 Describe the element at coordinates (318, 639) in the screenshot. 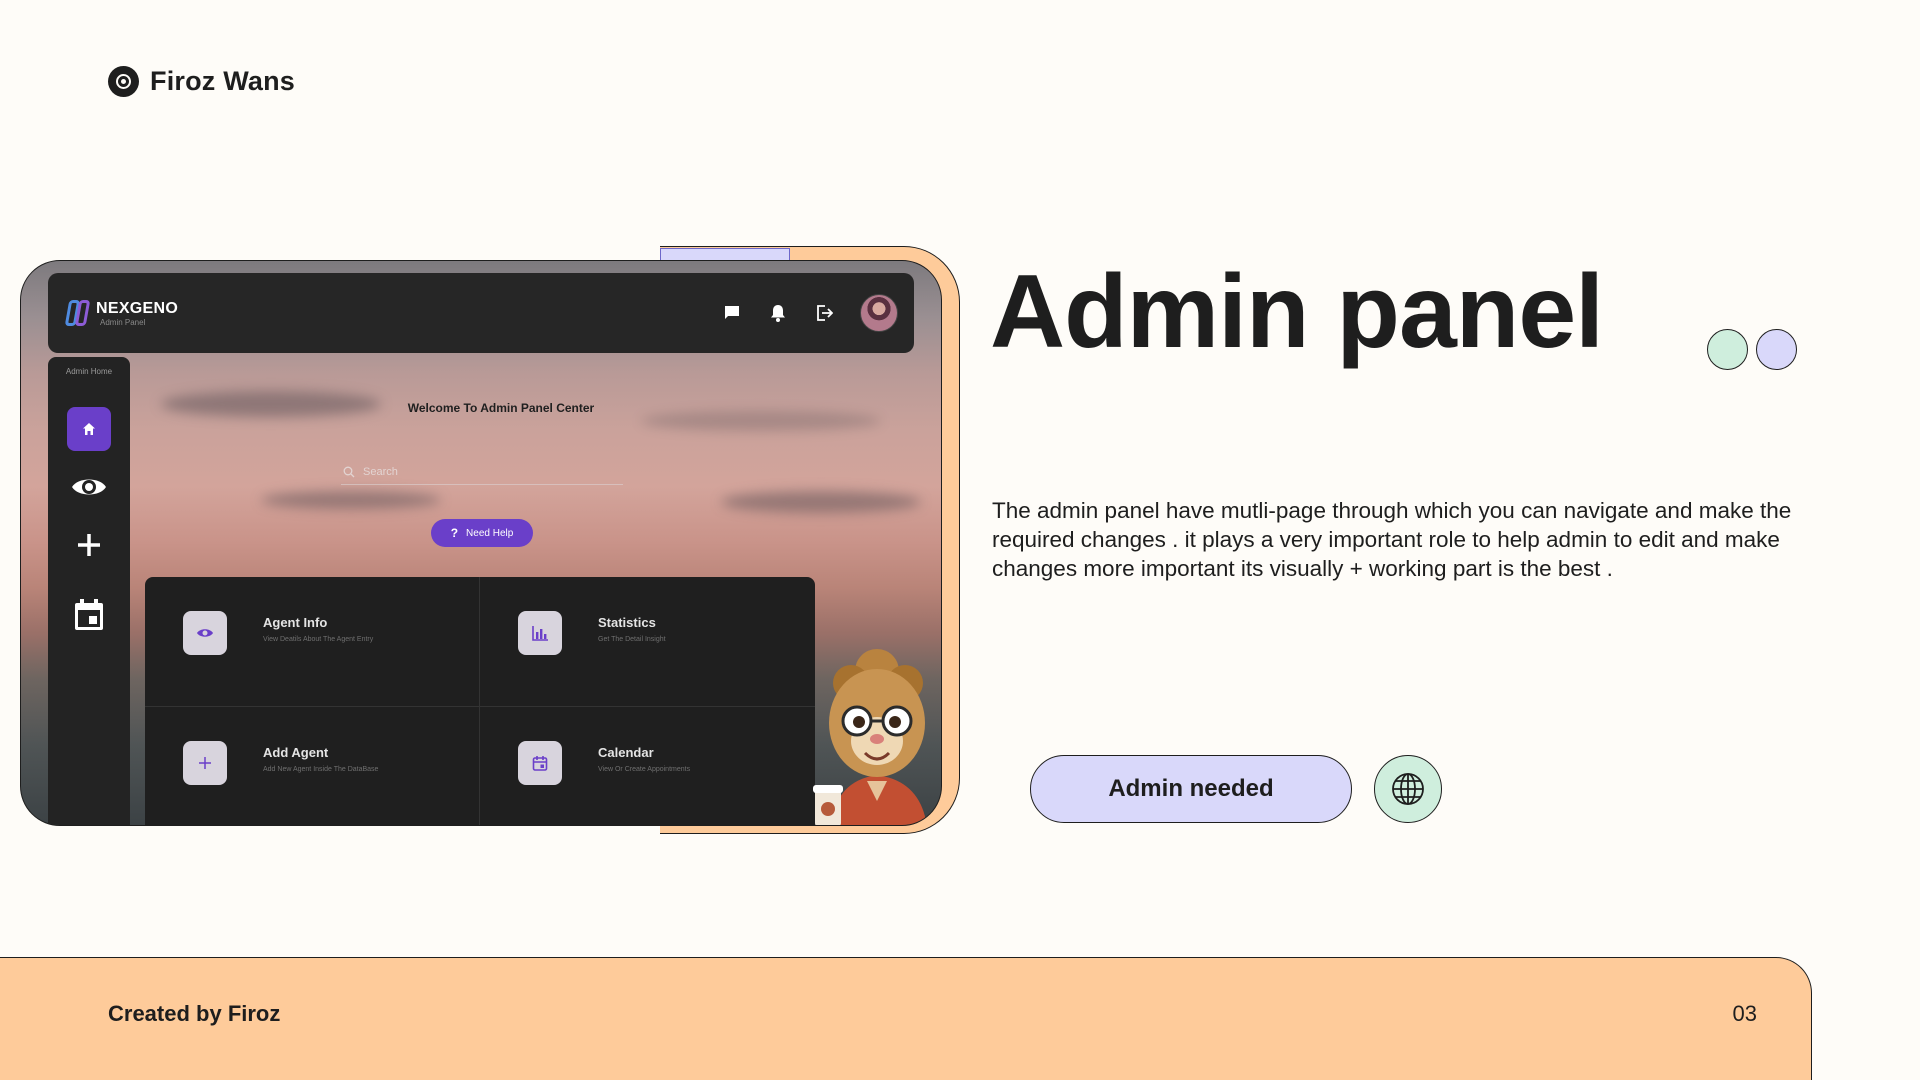

I see `card-subtitle: View Deatils About The Agent Entry` at that location.